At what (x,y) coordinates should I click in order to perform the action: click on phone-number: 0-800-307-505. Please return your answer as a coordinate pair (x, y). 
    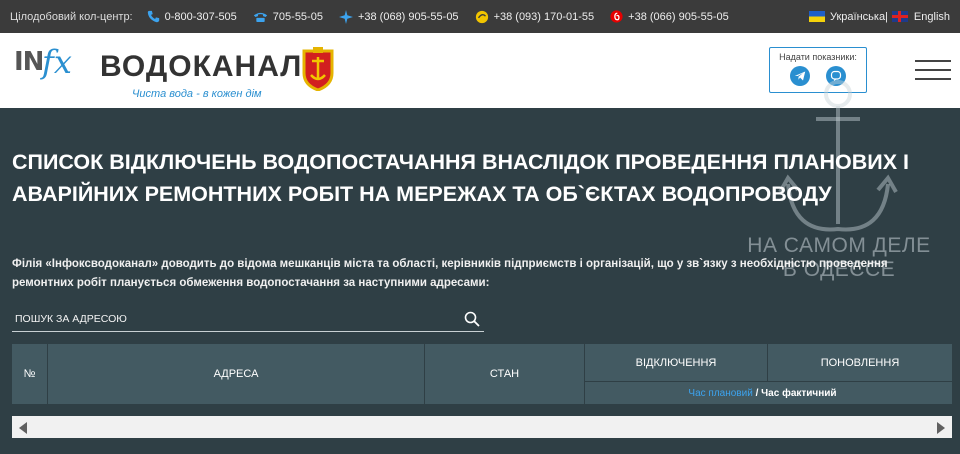
    Looking at the image, I should click on (200, 16).